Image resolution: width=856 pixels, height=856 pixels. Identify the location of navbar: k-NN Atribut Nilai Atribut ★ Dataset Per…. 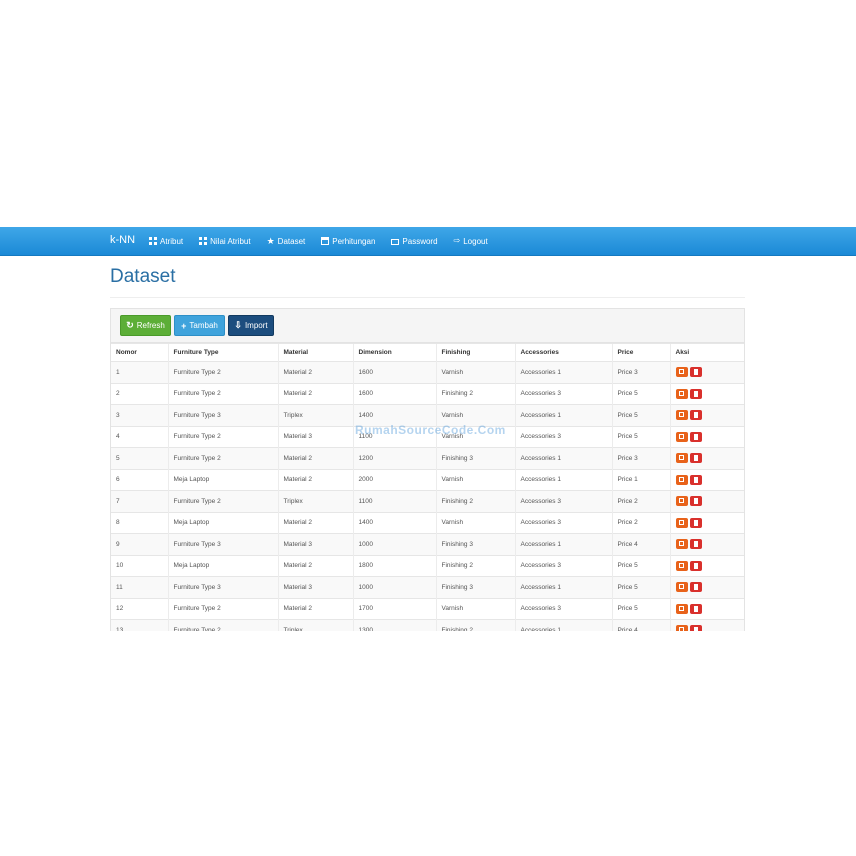
(428, 241).